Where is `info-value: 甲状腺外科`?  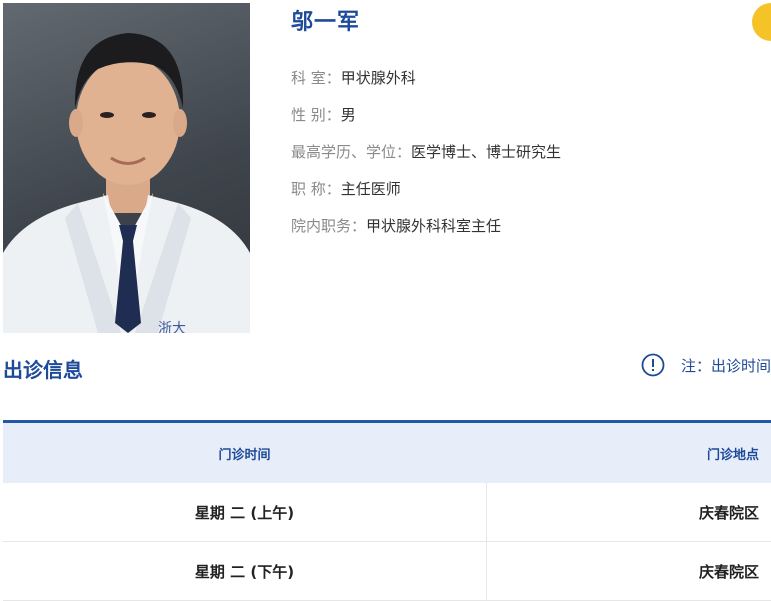
info-value: 甲状腺外科 is located at coordinates (378, 78).